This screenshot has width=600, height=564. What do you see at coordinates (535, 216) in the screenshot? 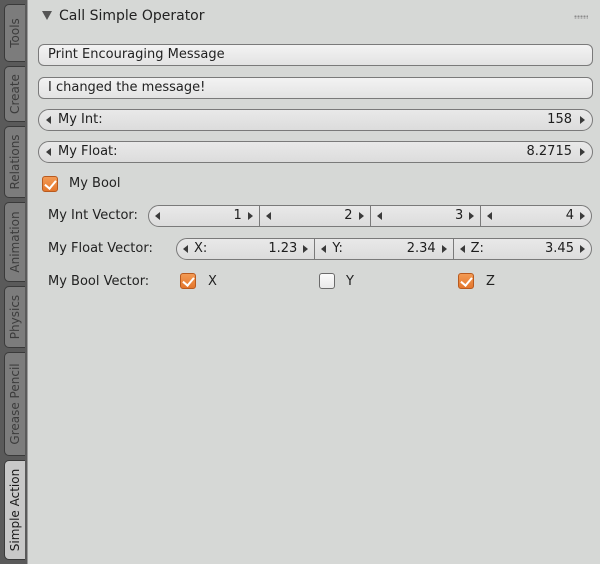
I see `int-vector-item: 4` at bounding box center [535, 216].